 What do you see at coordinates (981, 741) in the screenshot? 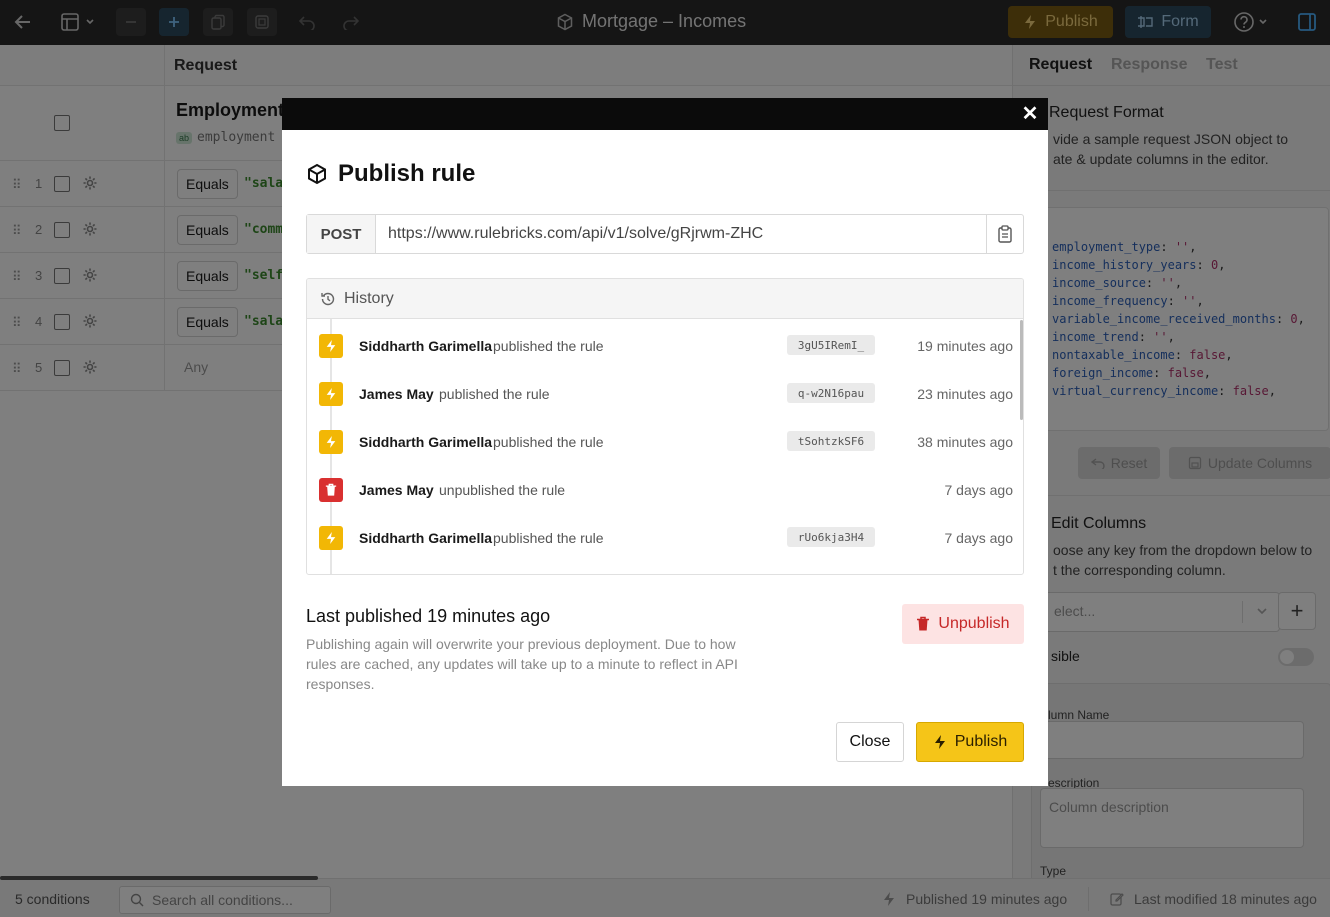
I see `publish-label: Publish` at bounding box center [981, 741].